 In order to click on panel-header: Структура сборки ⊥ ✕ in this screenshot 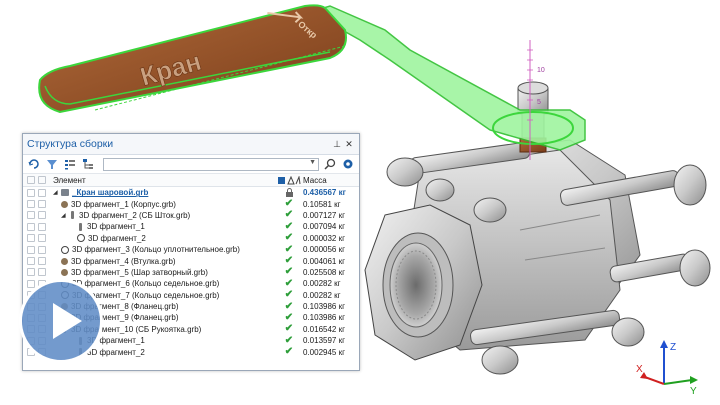, I will do `click(191, 144)`.